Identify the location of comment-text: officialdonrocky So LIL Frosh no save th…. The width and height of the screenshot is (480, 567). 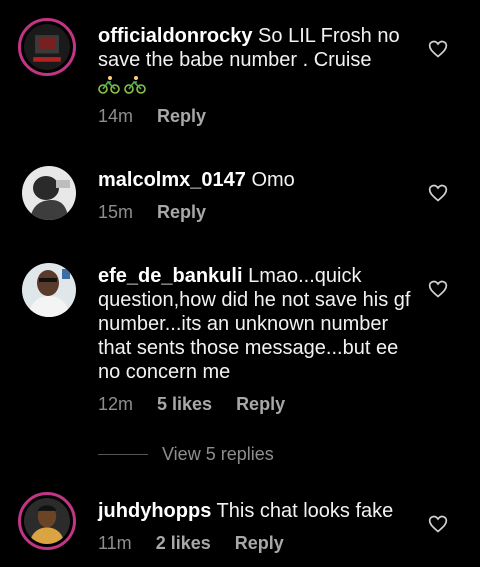
(257, 60).